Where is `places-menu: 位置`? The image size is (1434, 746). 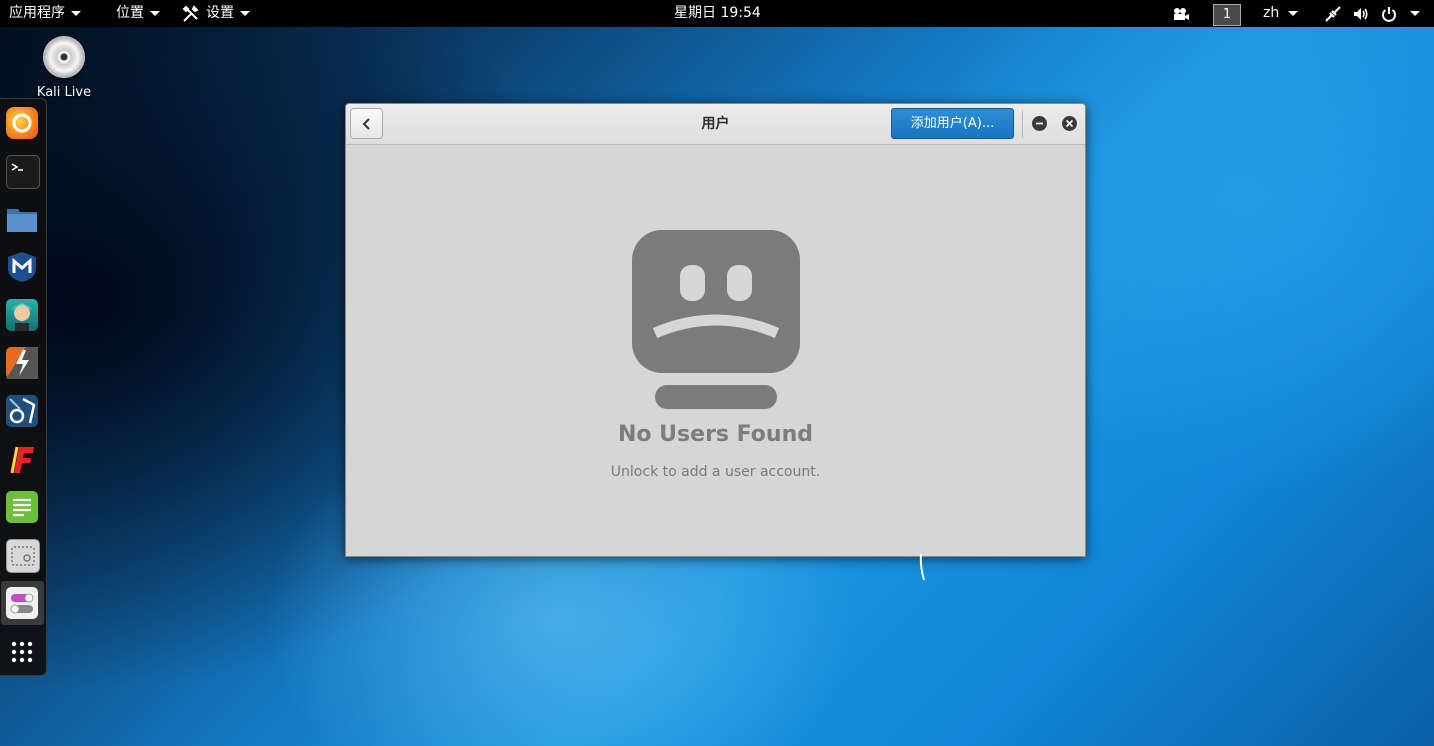 places-menu: 位置 is located at coordinates (138, 13).